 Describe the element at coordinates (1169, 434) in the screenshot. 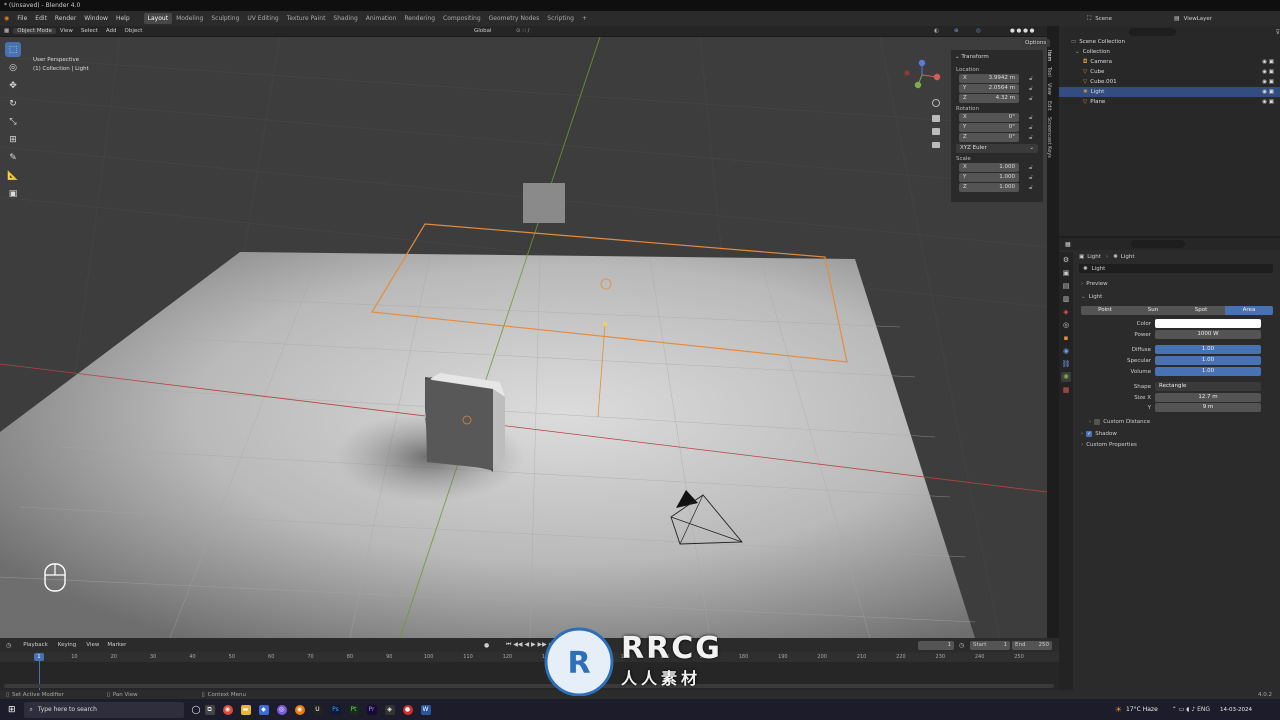

I see `shadow-row: › ✓ Shadow` at that location.